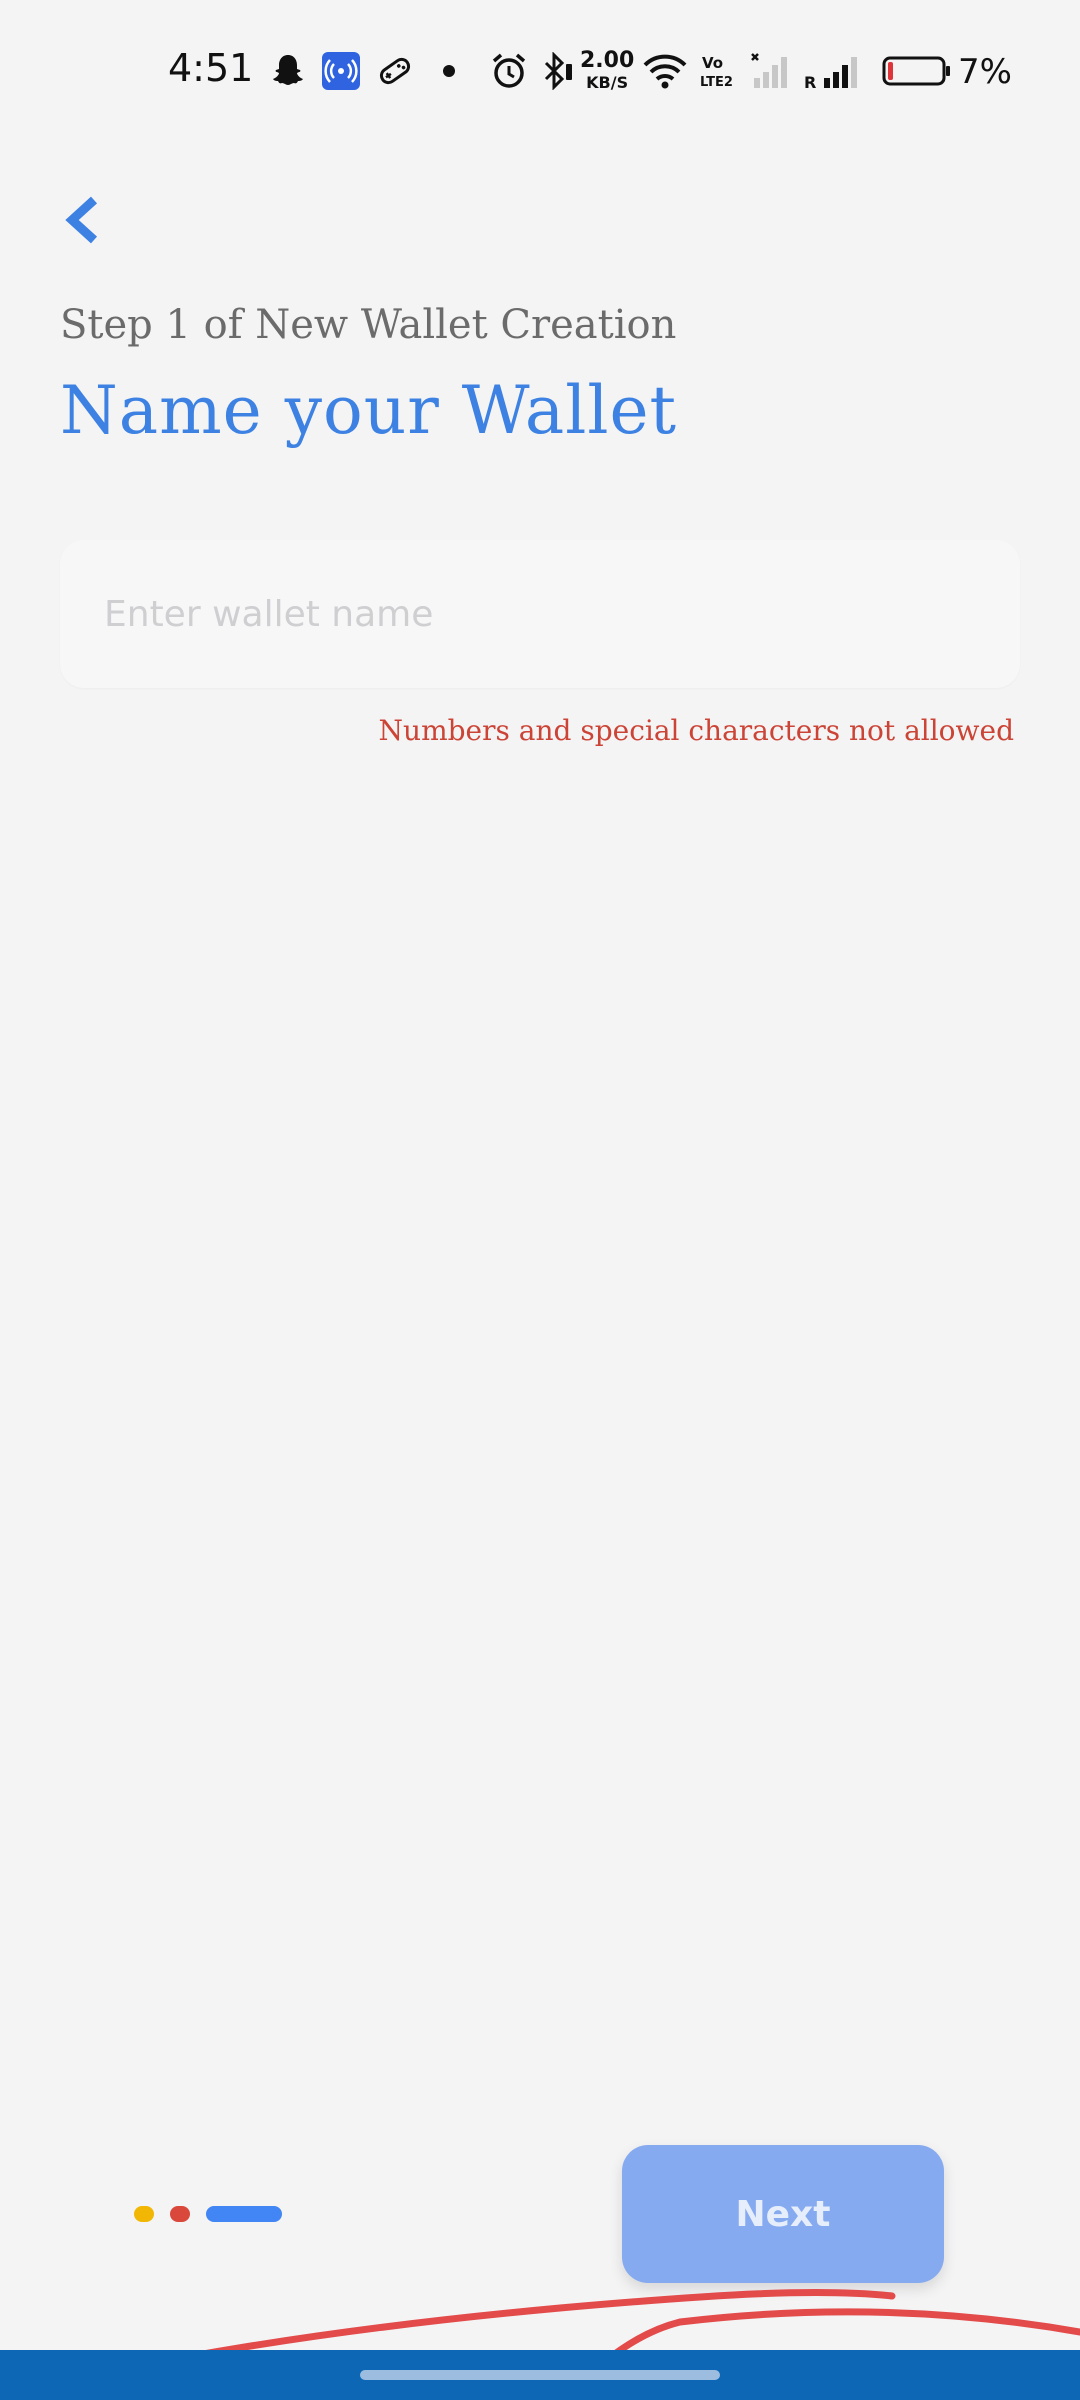 Image resolution: width=1080 pixels, height=2400 pixels. Describe the element at coordinates (712, 63) in the screenshot. I see `svg-text: Vo` at that location.